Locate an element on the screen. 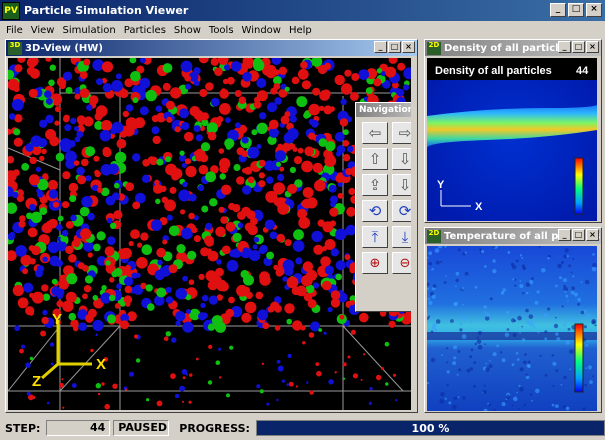  move-up-button: ⇪ is located at coordinates (375, 185).